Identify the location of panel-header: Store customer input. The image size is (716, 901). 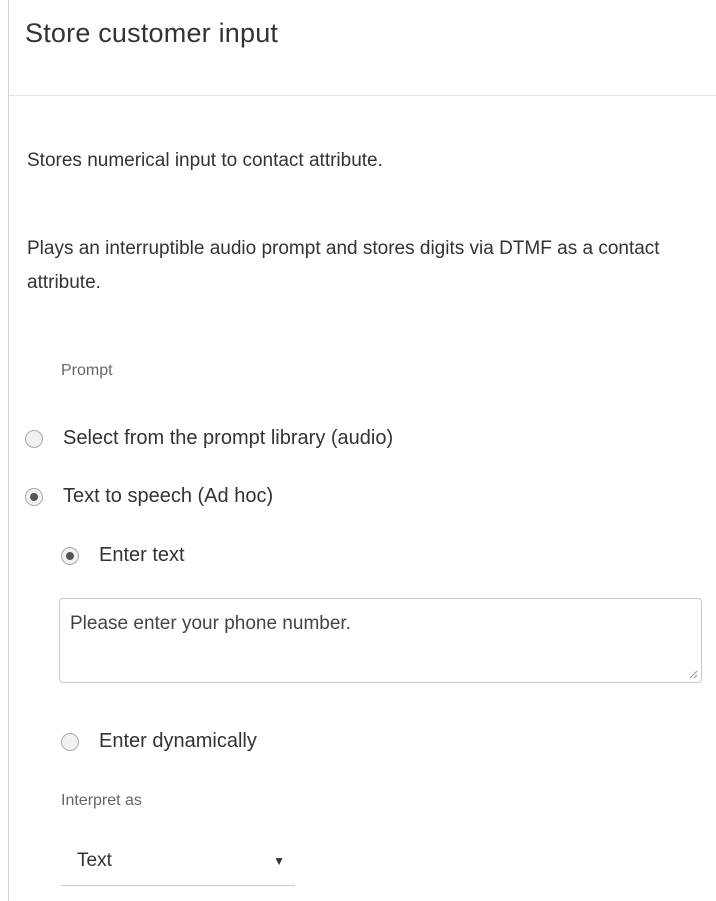
(362, 48).